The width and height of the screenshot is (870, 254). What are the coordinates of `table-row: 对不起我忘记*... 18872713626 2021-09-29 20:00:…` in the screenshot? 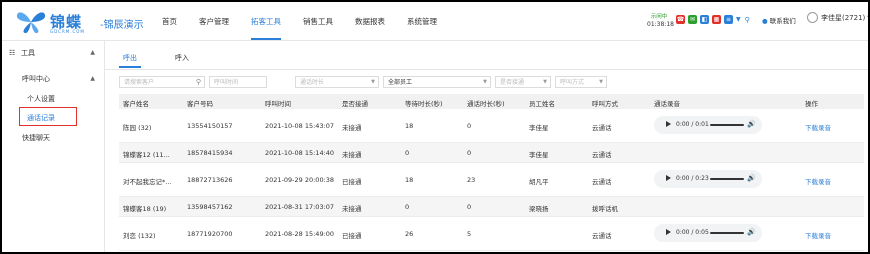 It's located at (491, 180).